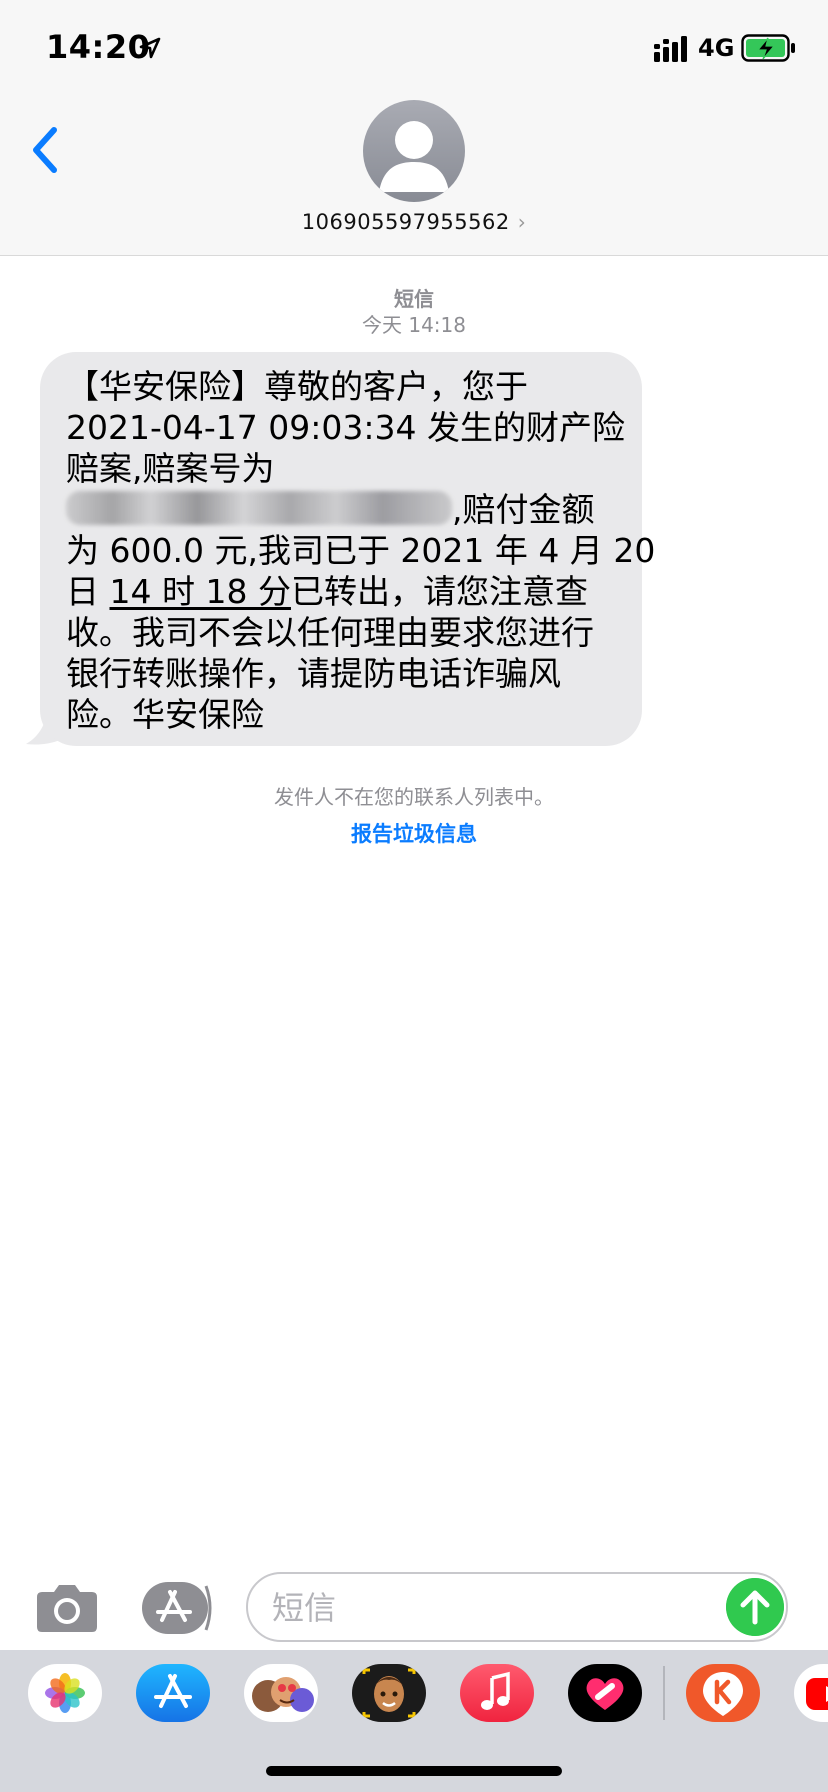  What do you see at coordinates (313, 673) in the screenshot?
I see `message-line: 银行转账操作，请提防电话诈骗风` at bounding box center [313, 673].